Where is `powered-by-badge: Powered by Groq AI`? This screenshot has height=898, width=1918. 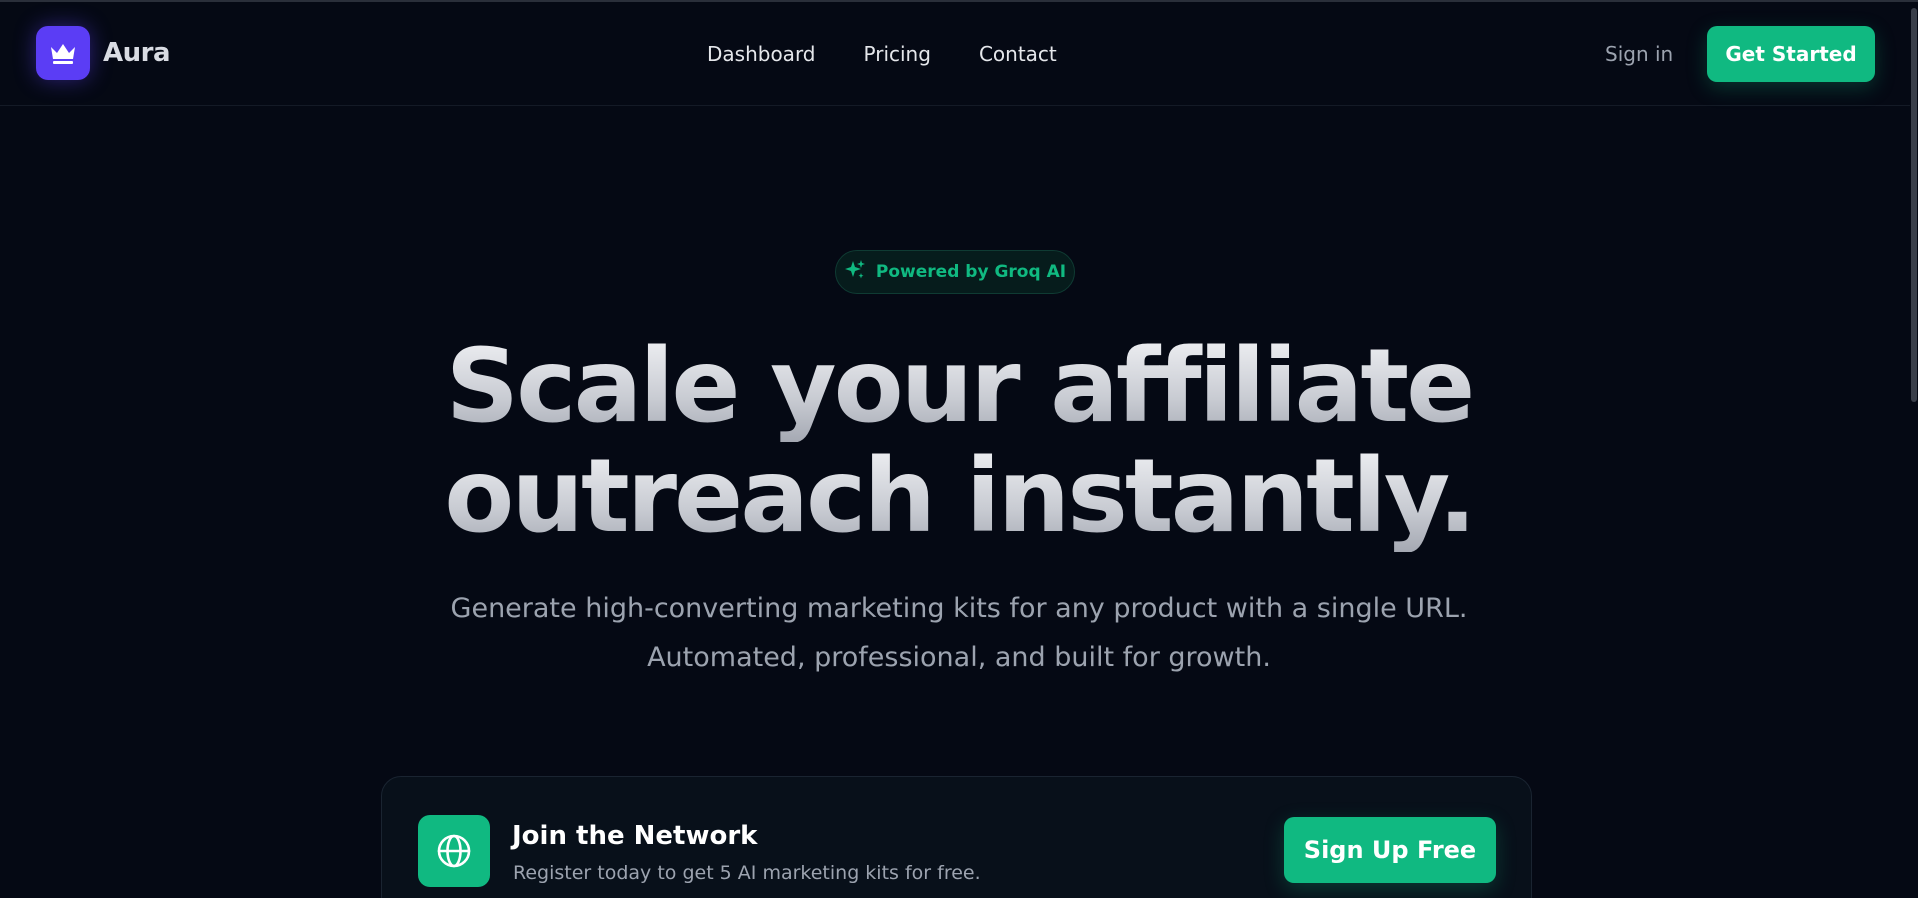 powered-by-badge: Powered by Groq AI is located at coordinates (955, 272).